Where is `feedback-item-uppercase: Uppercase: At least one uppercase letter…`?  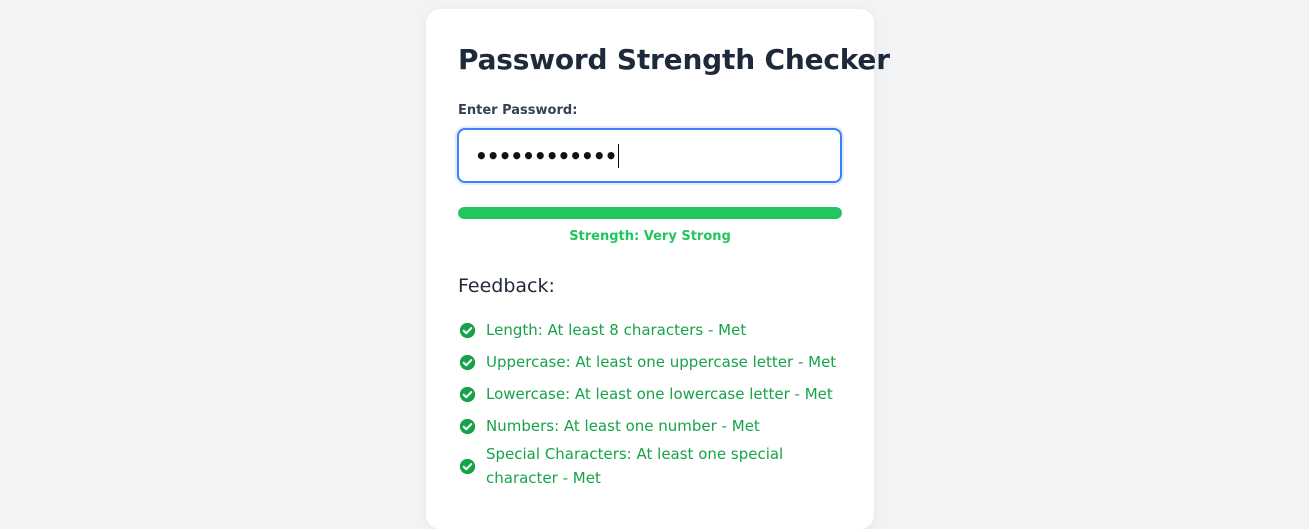
feedback-item-uppercase: Uppercase: At least one uppercase letter… is located at coordinates (654, 362).